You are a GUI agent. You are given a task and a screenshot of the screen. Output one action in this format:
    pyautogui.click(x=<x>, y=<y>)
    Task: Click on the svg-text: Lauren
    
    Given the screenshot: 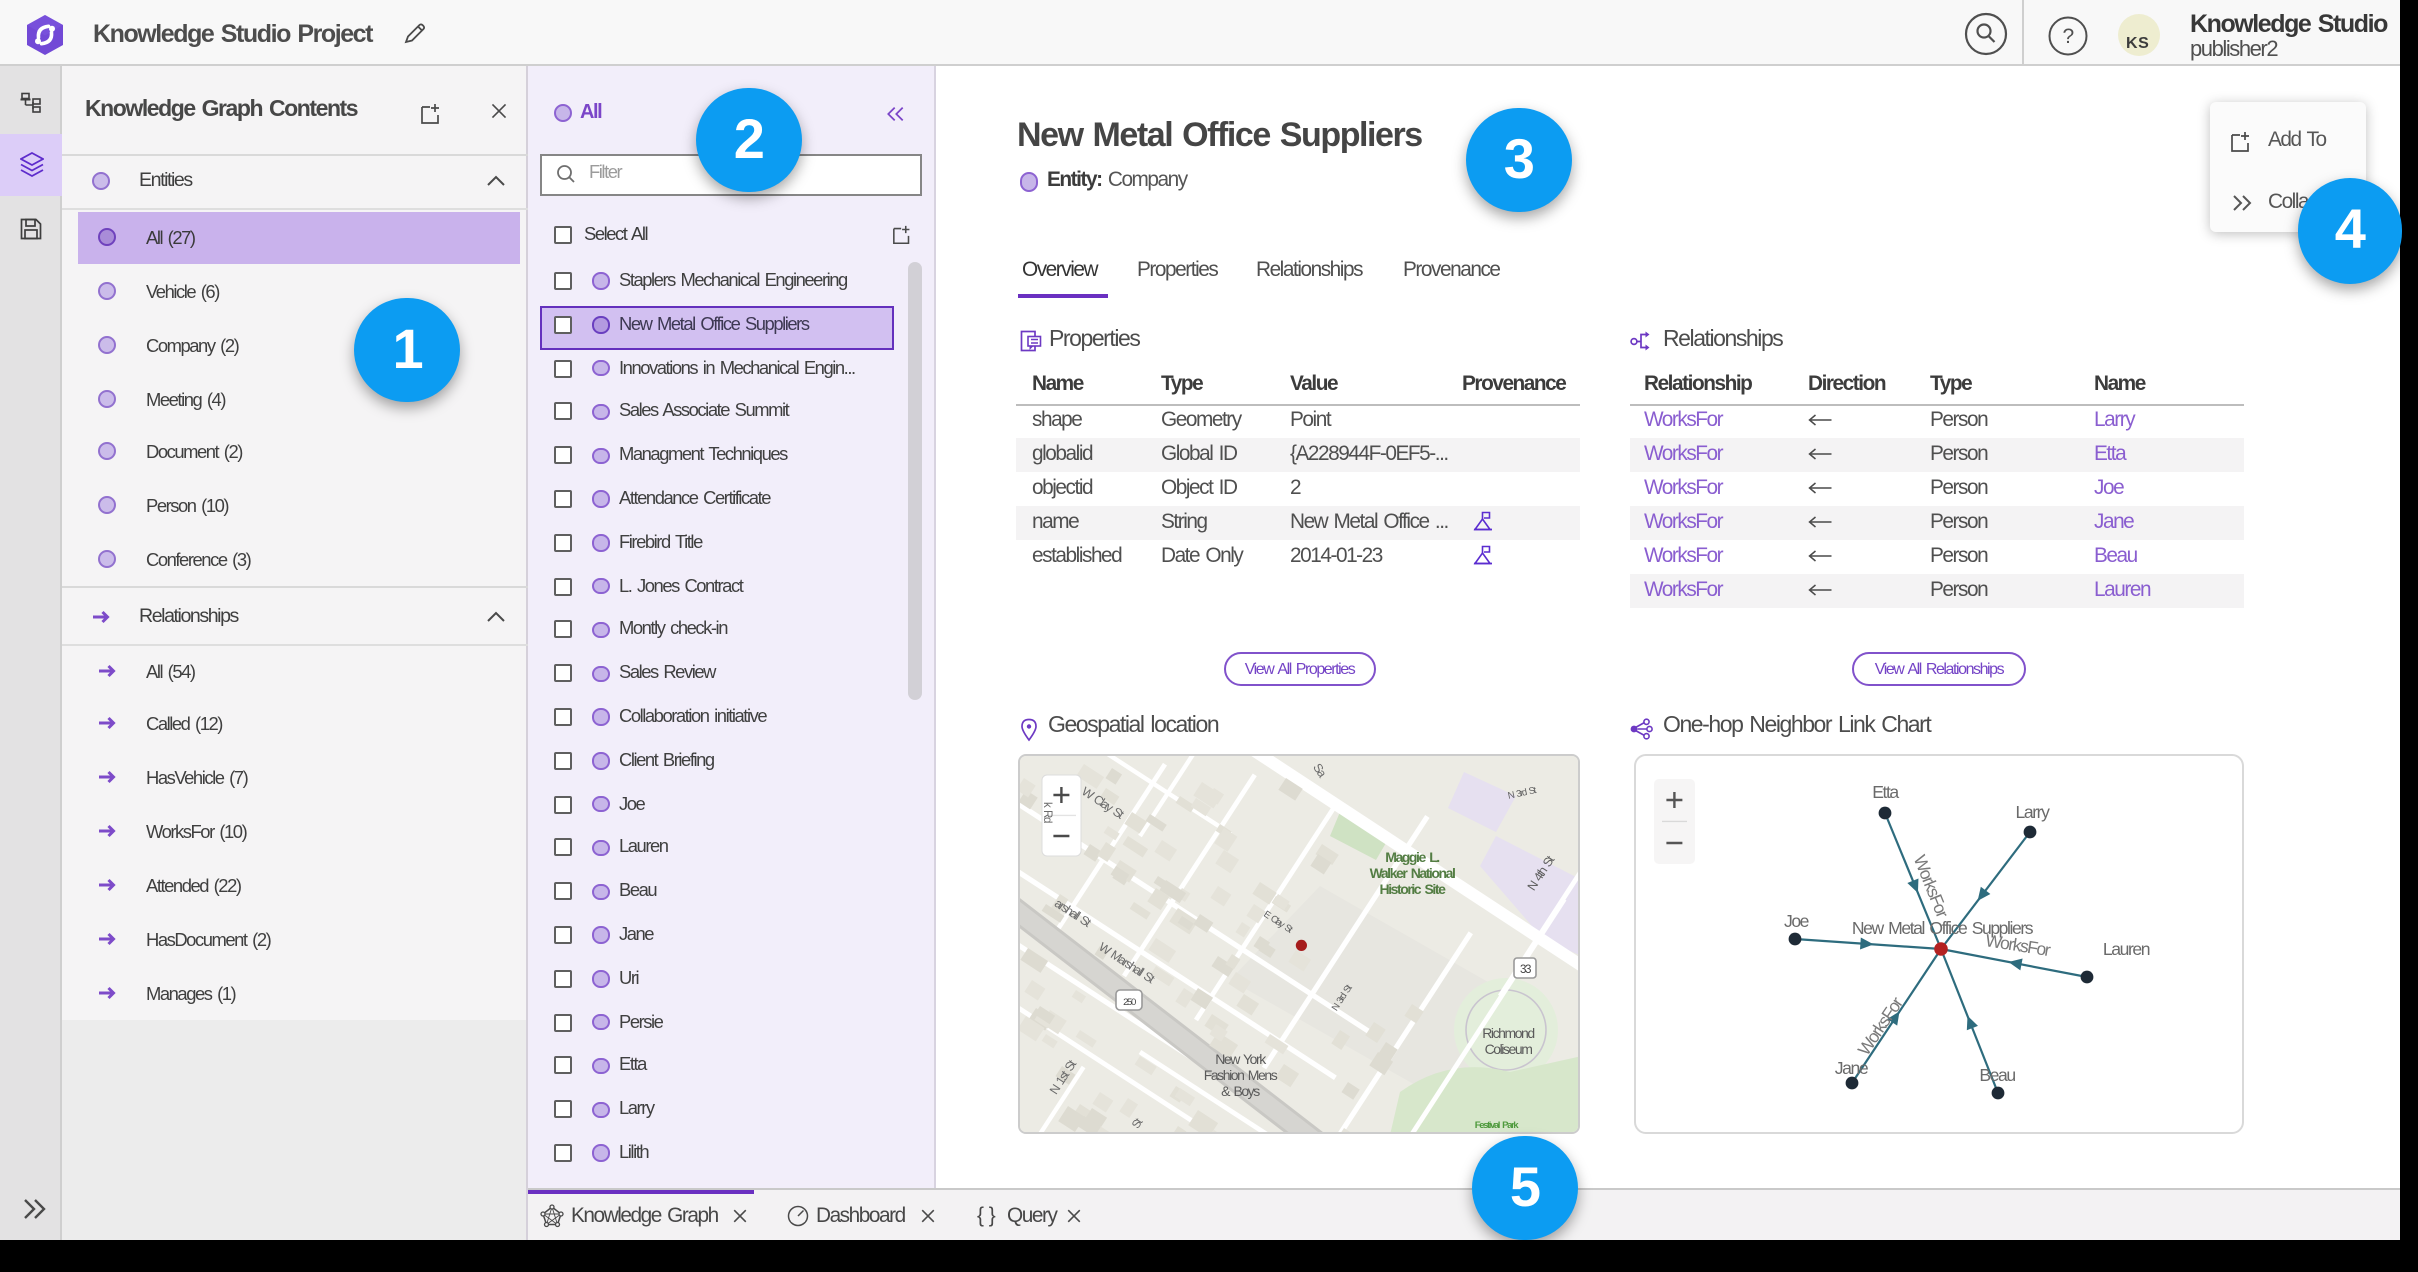 What is the action you would take?
    pyautogui.click(x=2125, y=948)
    